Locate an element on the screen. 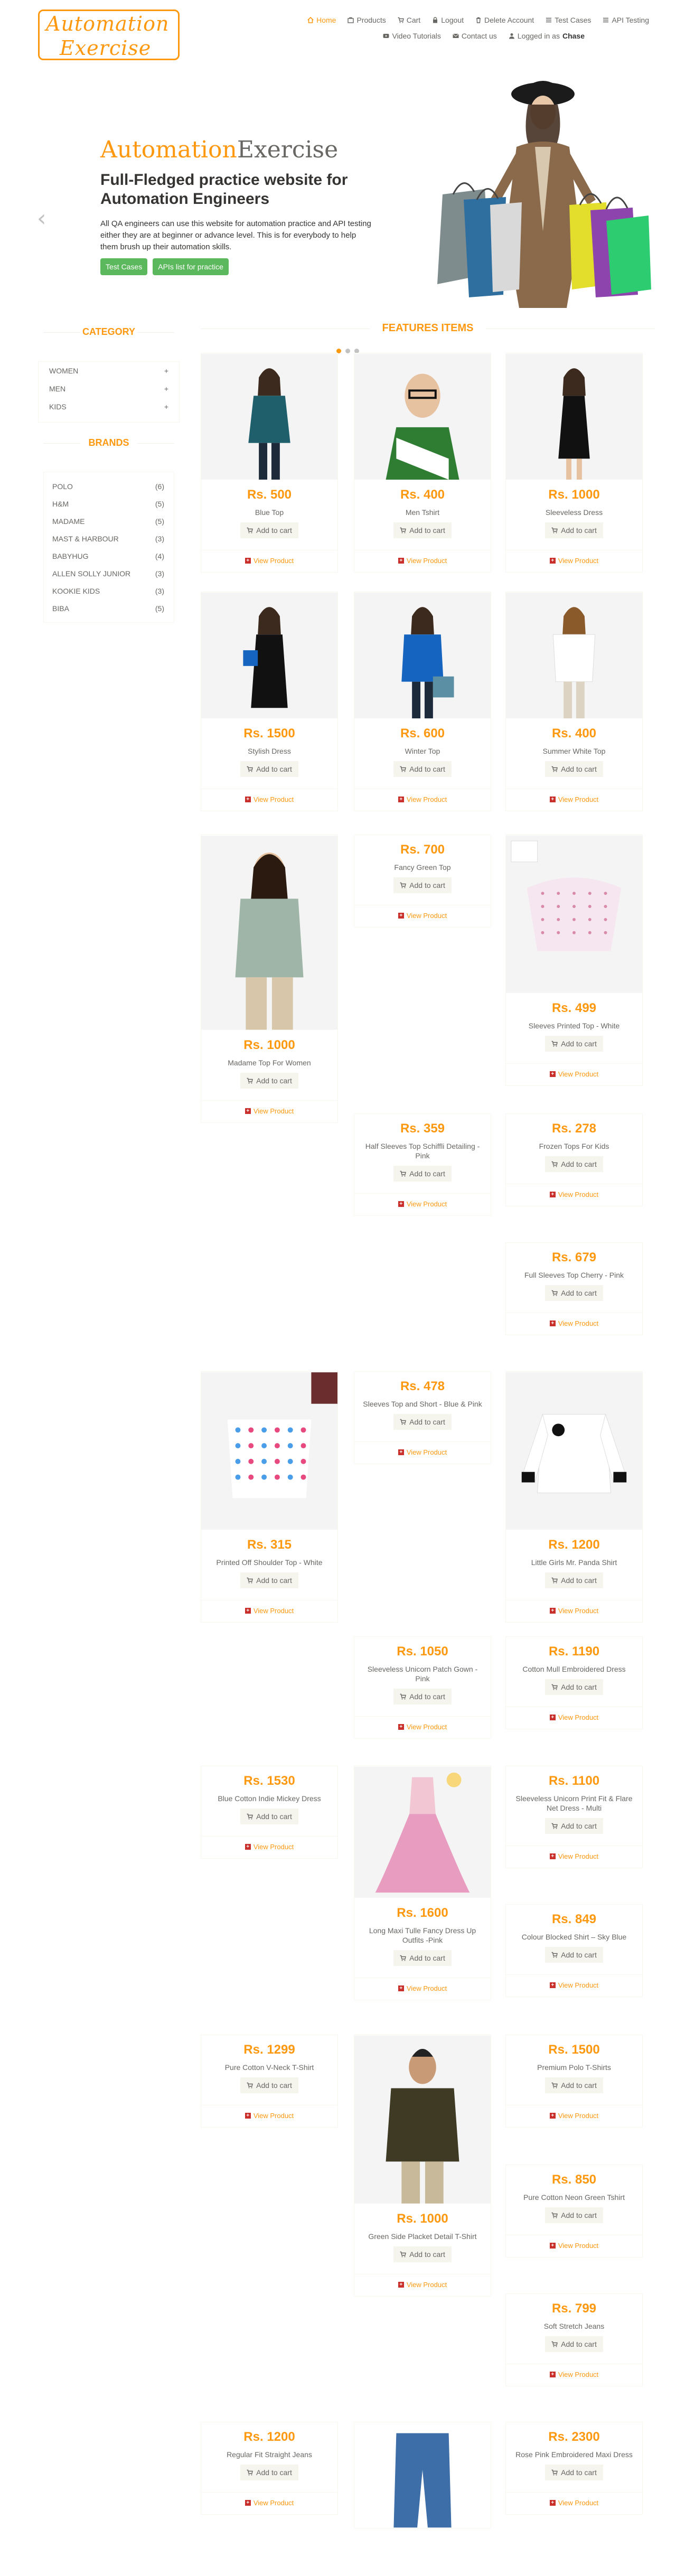 This screenshot has width=676, height=2576. site-logo: Automation Exercise is located at coordinates (109, 35).